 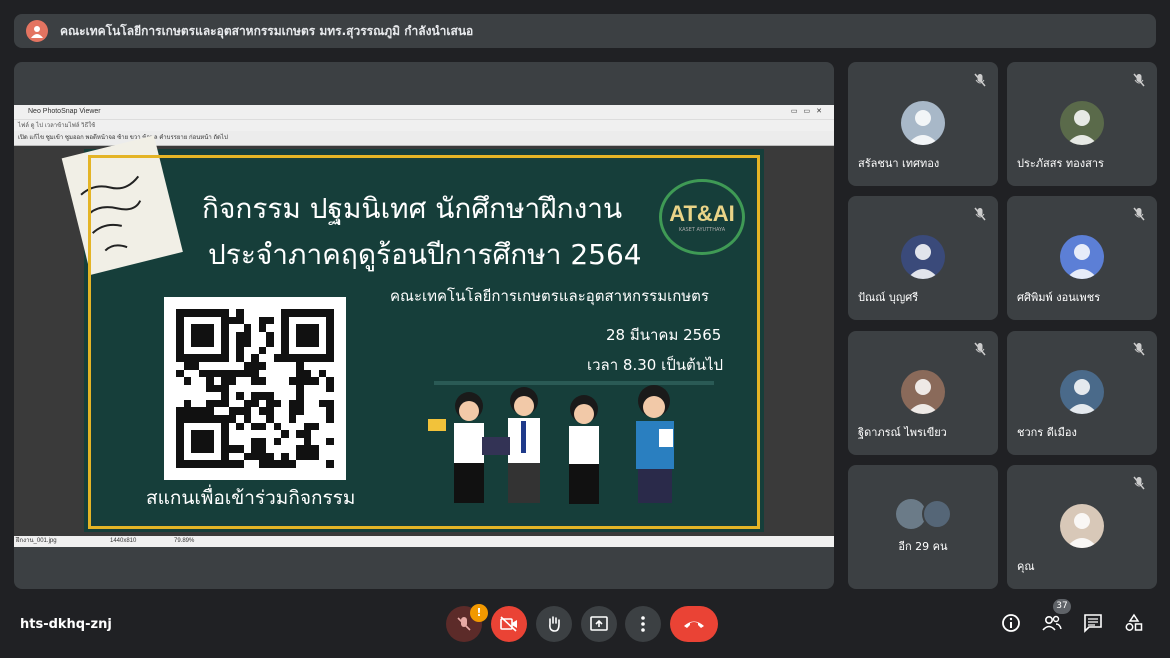 I want to click on participant-name: ฐิดาภรณ์ ไพรเขียว, so click(x=902, y=432).